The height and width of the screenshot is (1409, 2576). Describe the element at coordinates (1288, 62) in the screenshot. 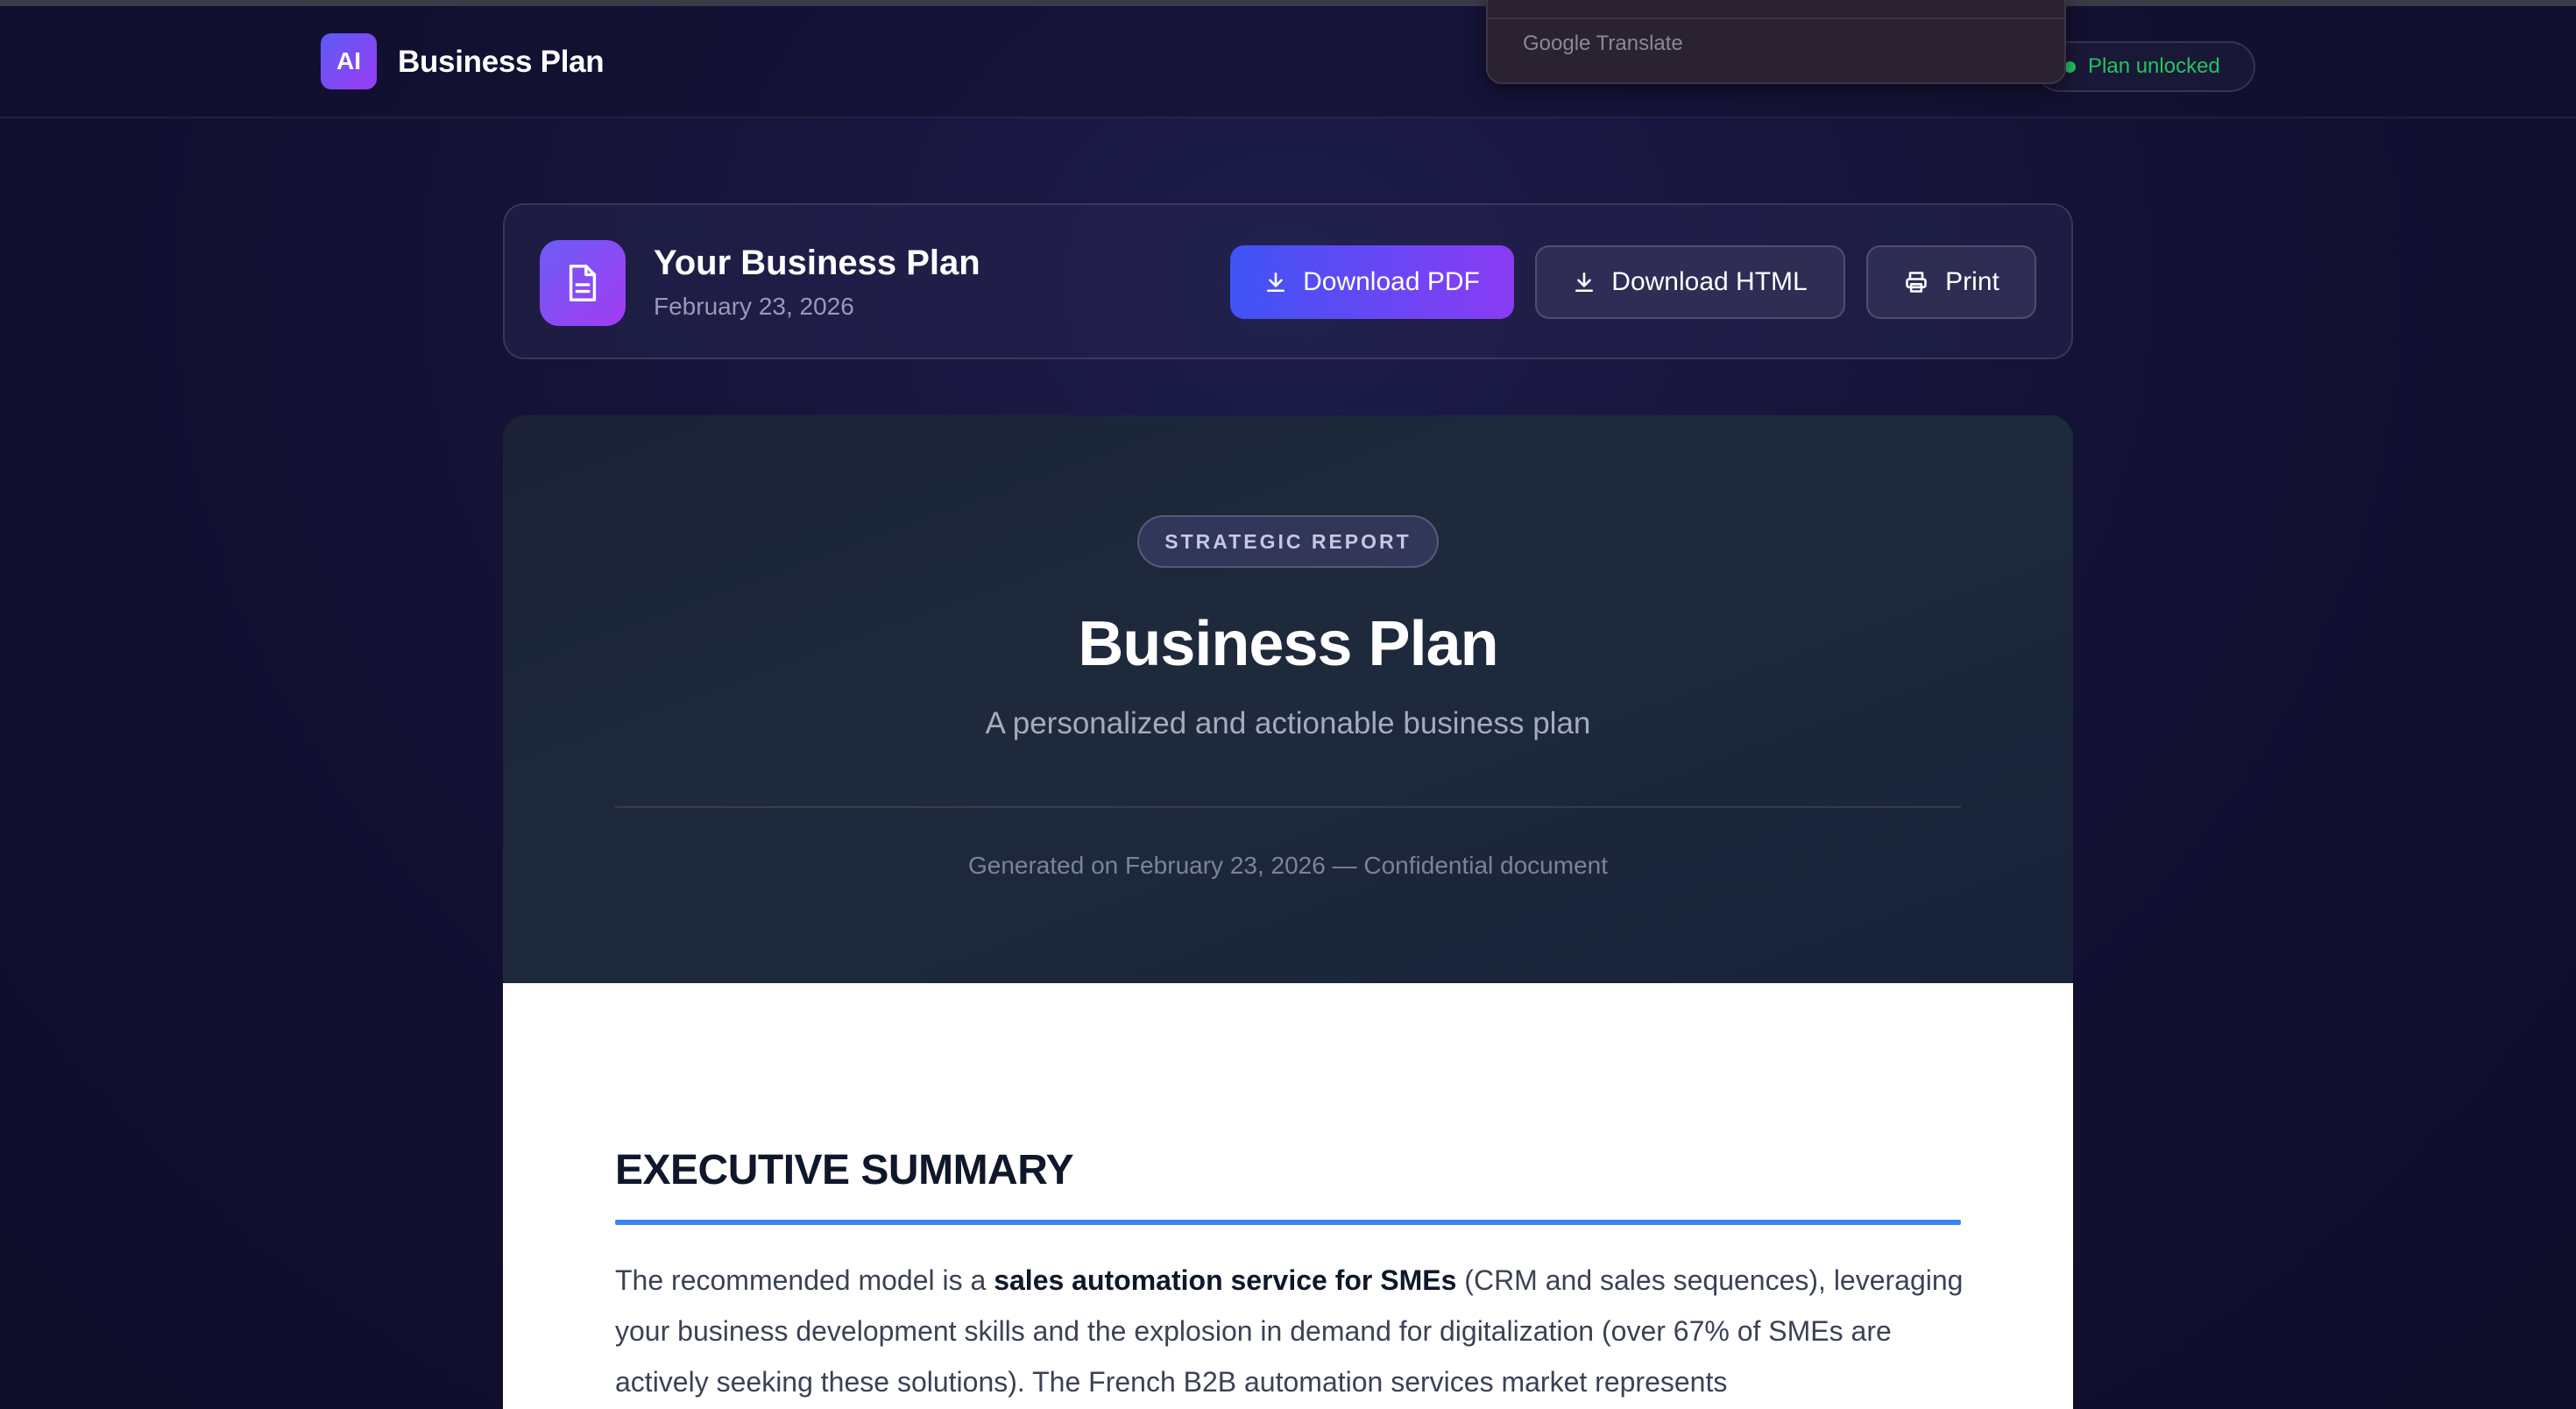

I see `app-header: AI Business Plan Plan unlocked` at that location.